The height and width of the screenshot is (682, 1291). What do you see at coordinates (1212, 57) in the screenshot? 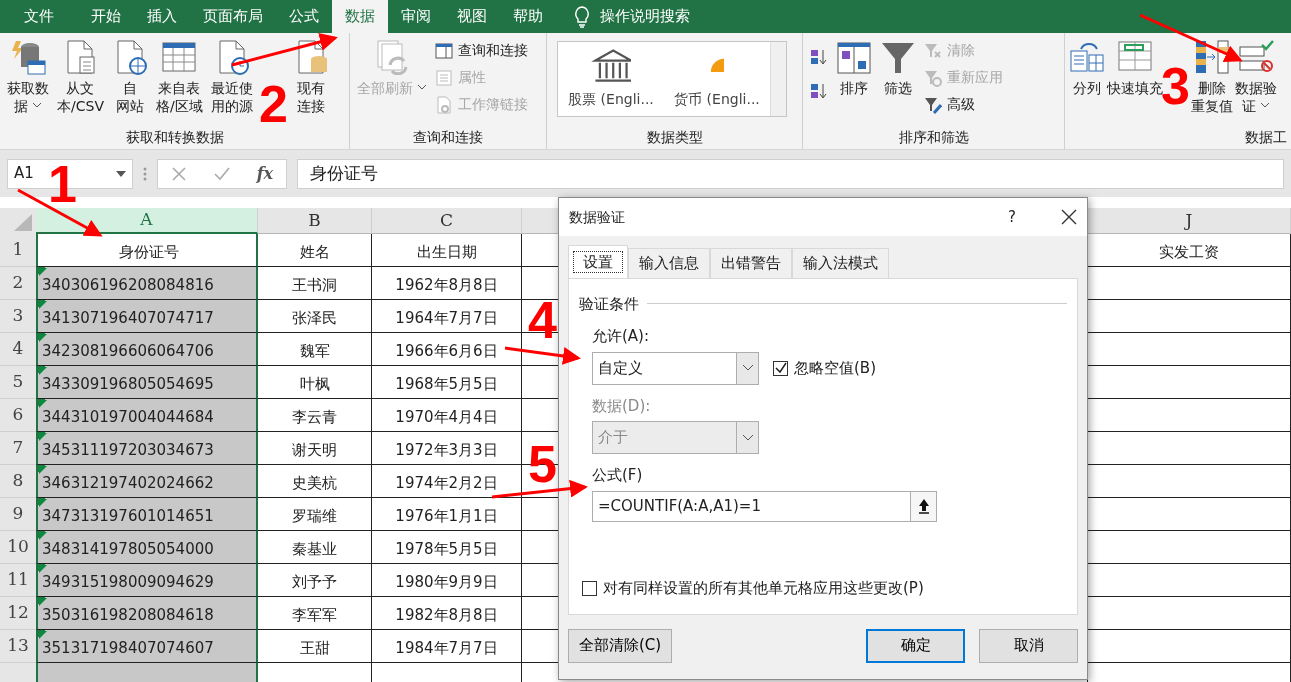
I see `remove-duplicates-icon` at bounding box center [1212, 57].